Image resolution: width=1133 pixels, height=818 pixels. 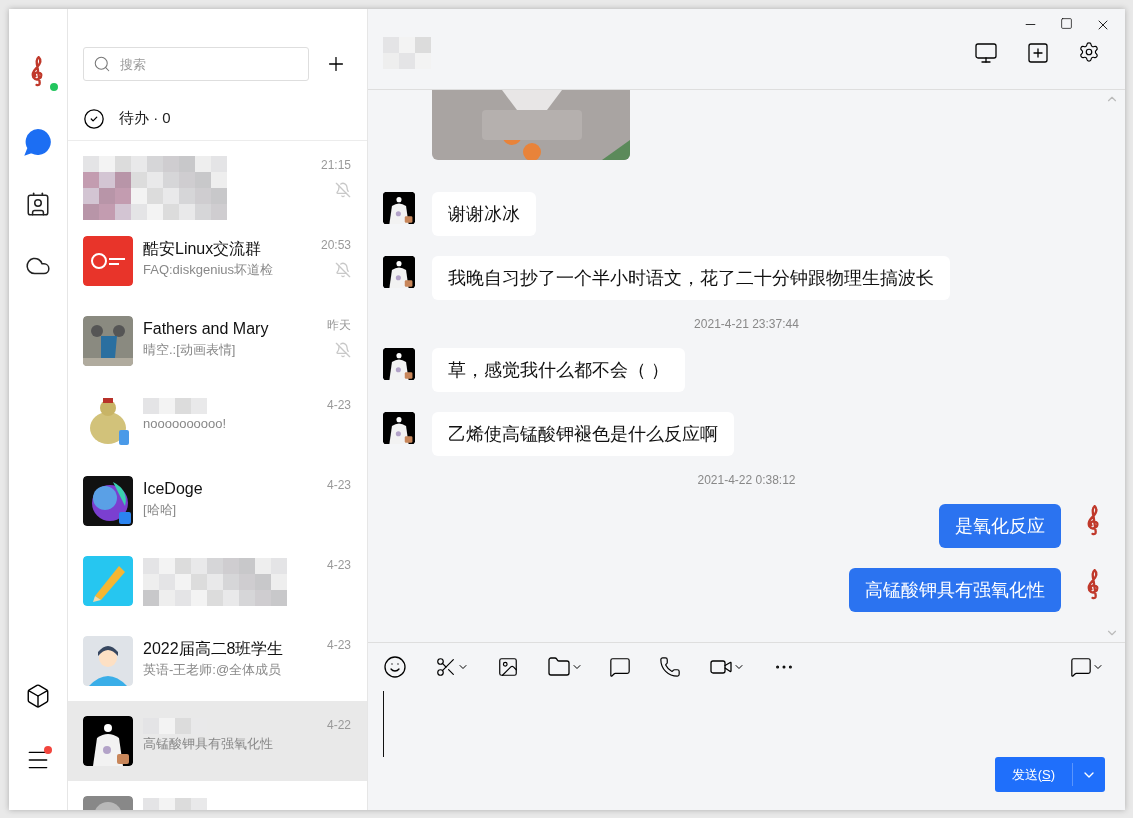 I want to click on cube-icon, so click(x=38, y=696).